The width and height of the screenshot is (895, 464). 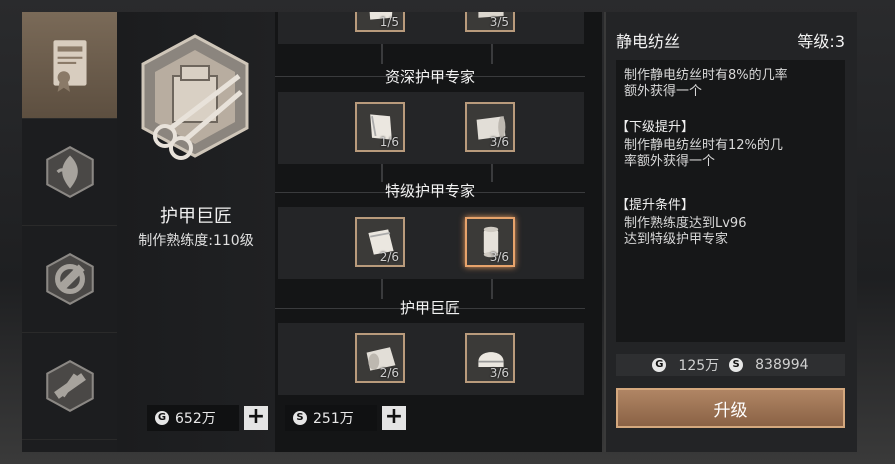 What do you see at coordinates (685, 223) in the screenshot?
I see `condition-line: 制作熟练度达到Lv96` at bounding box center [685, 223].